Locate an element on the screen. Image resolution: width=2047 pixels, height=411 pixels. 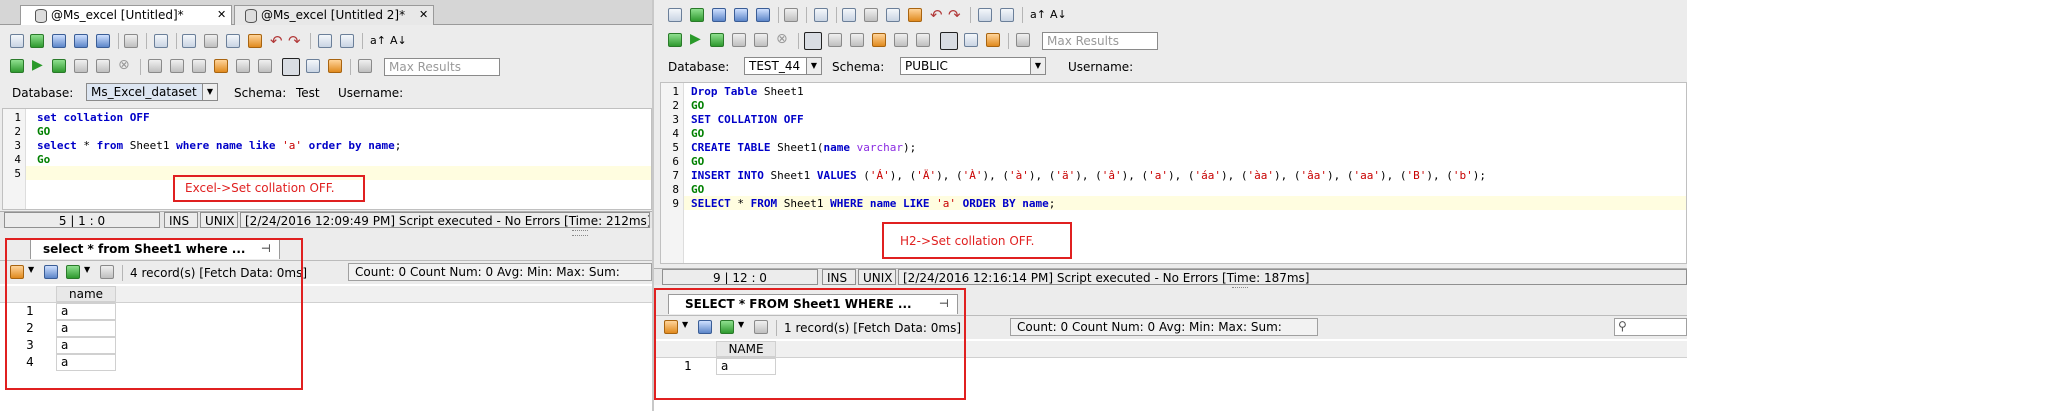
code-line-2: GO is located at coordinates (44, 131).